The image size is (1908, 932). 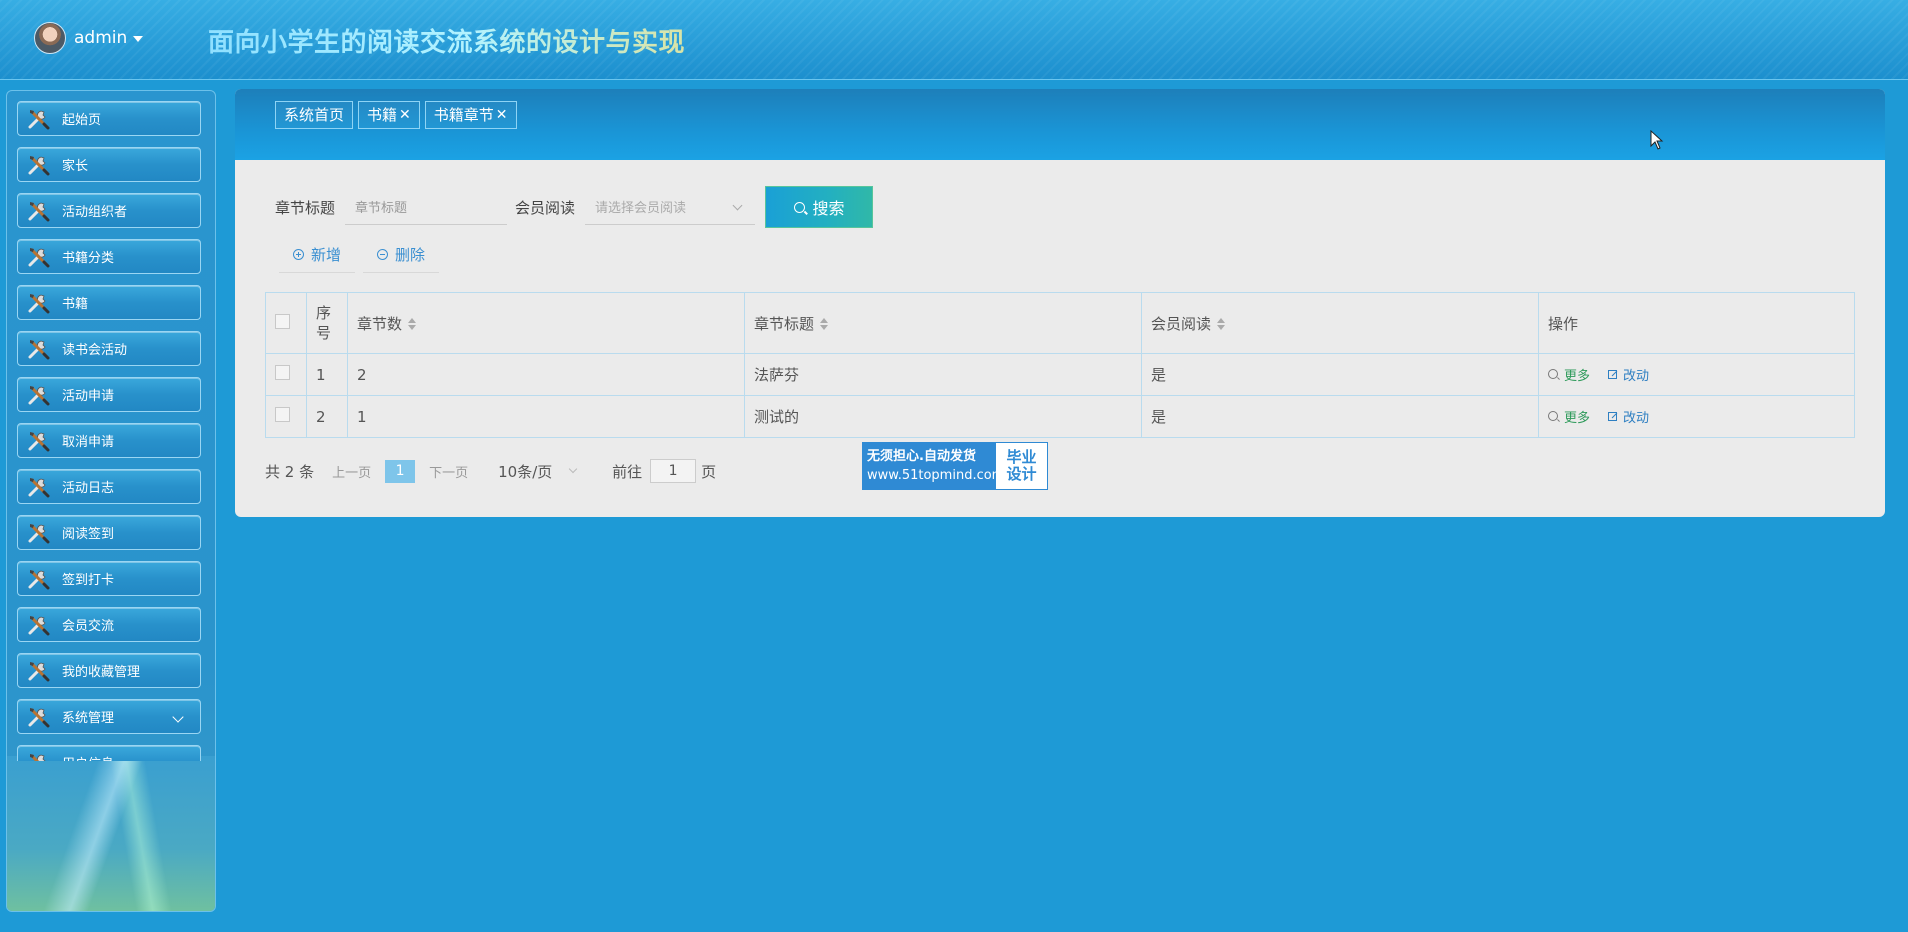 I want to click on tab-0: 系统首页, so click(x=314, y=115).